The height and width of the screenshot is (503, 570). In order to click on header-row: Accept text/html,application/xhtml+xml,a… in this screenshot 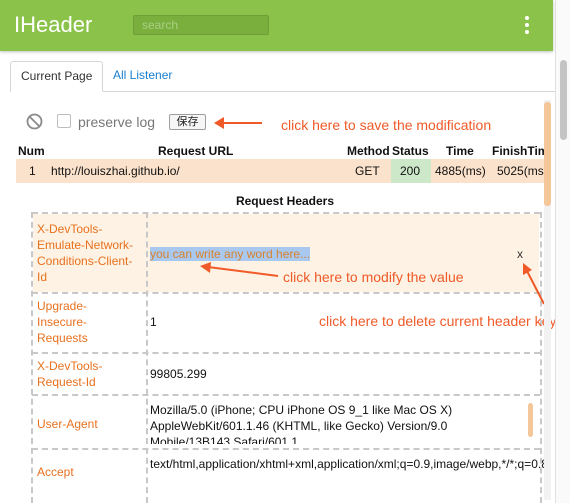, I will do `click(290, 476)`.